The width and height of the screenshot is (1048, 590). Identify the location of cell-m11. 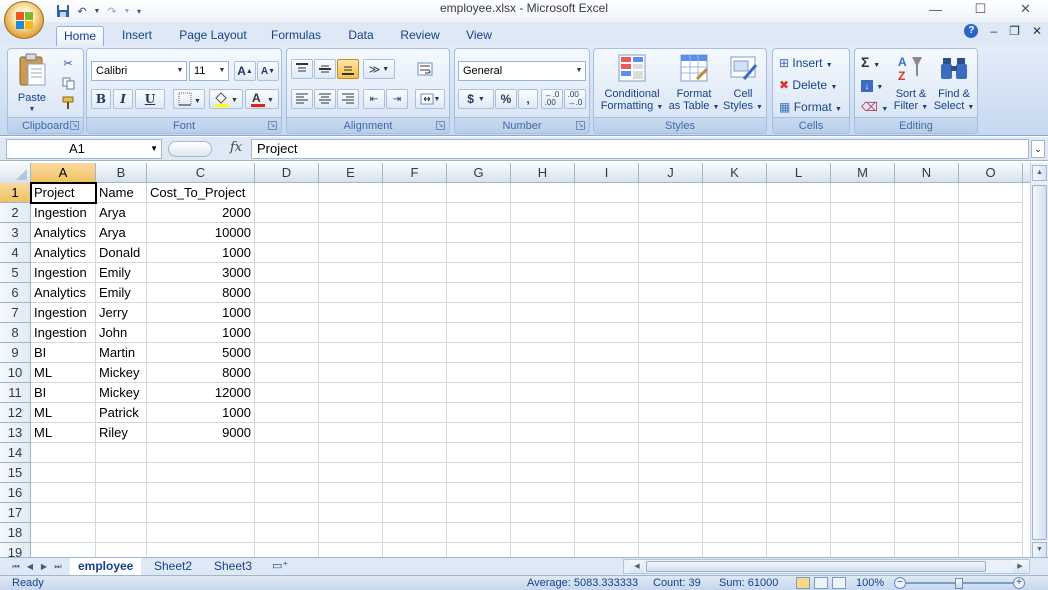
(863, 393).